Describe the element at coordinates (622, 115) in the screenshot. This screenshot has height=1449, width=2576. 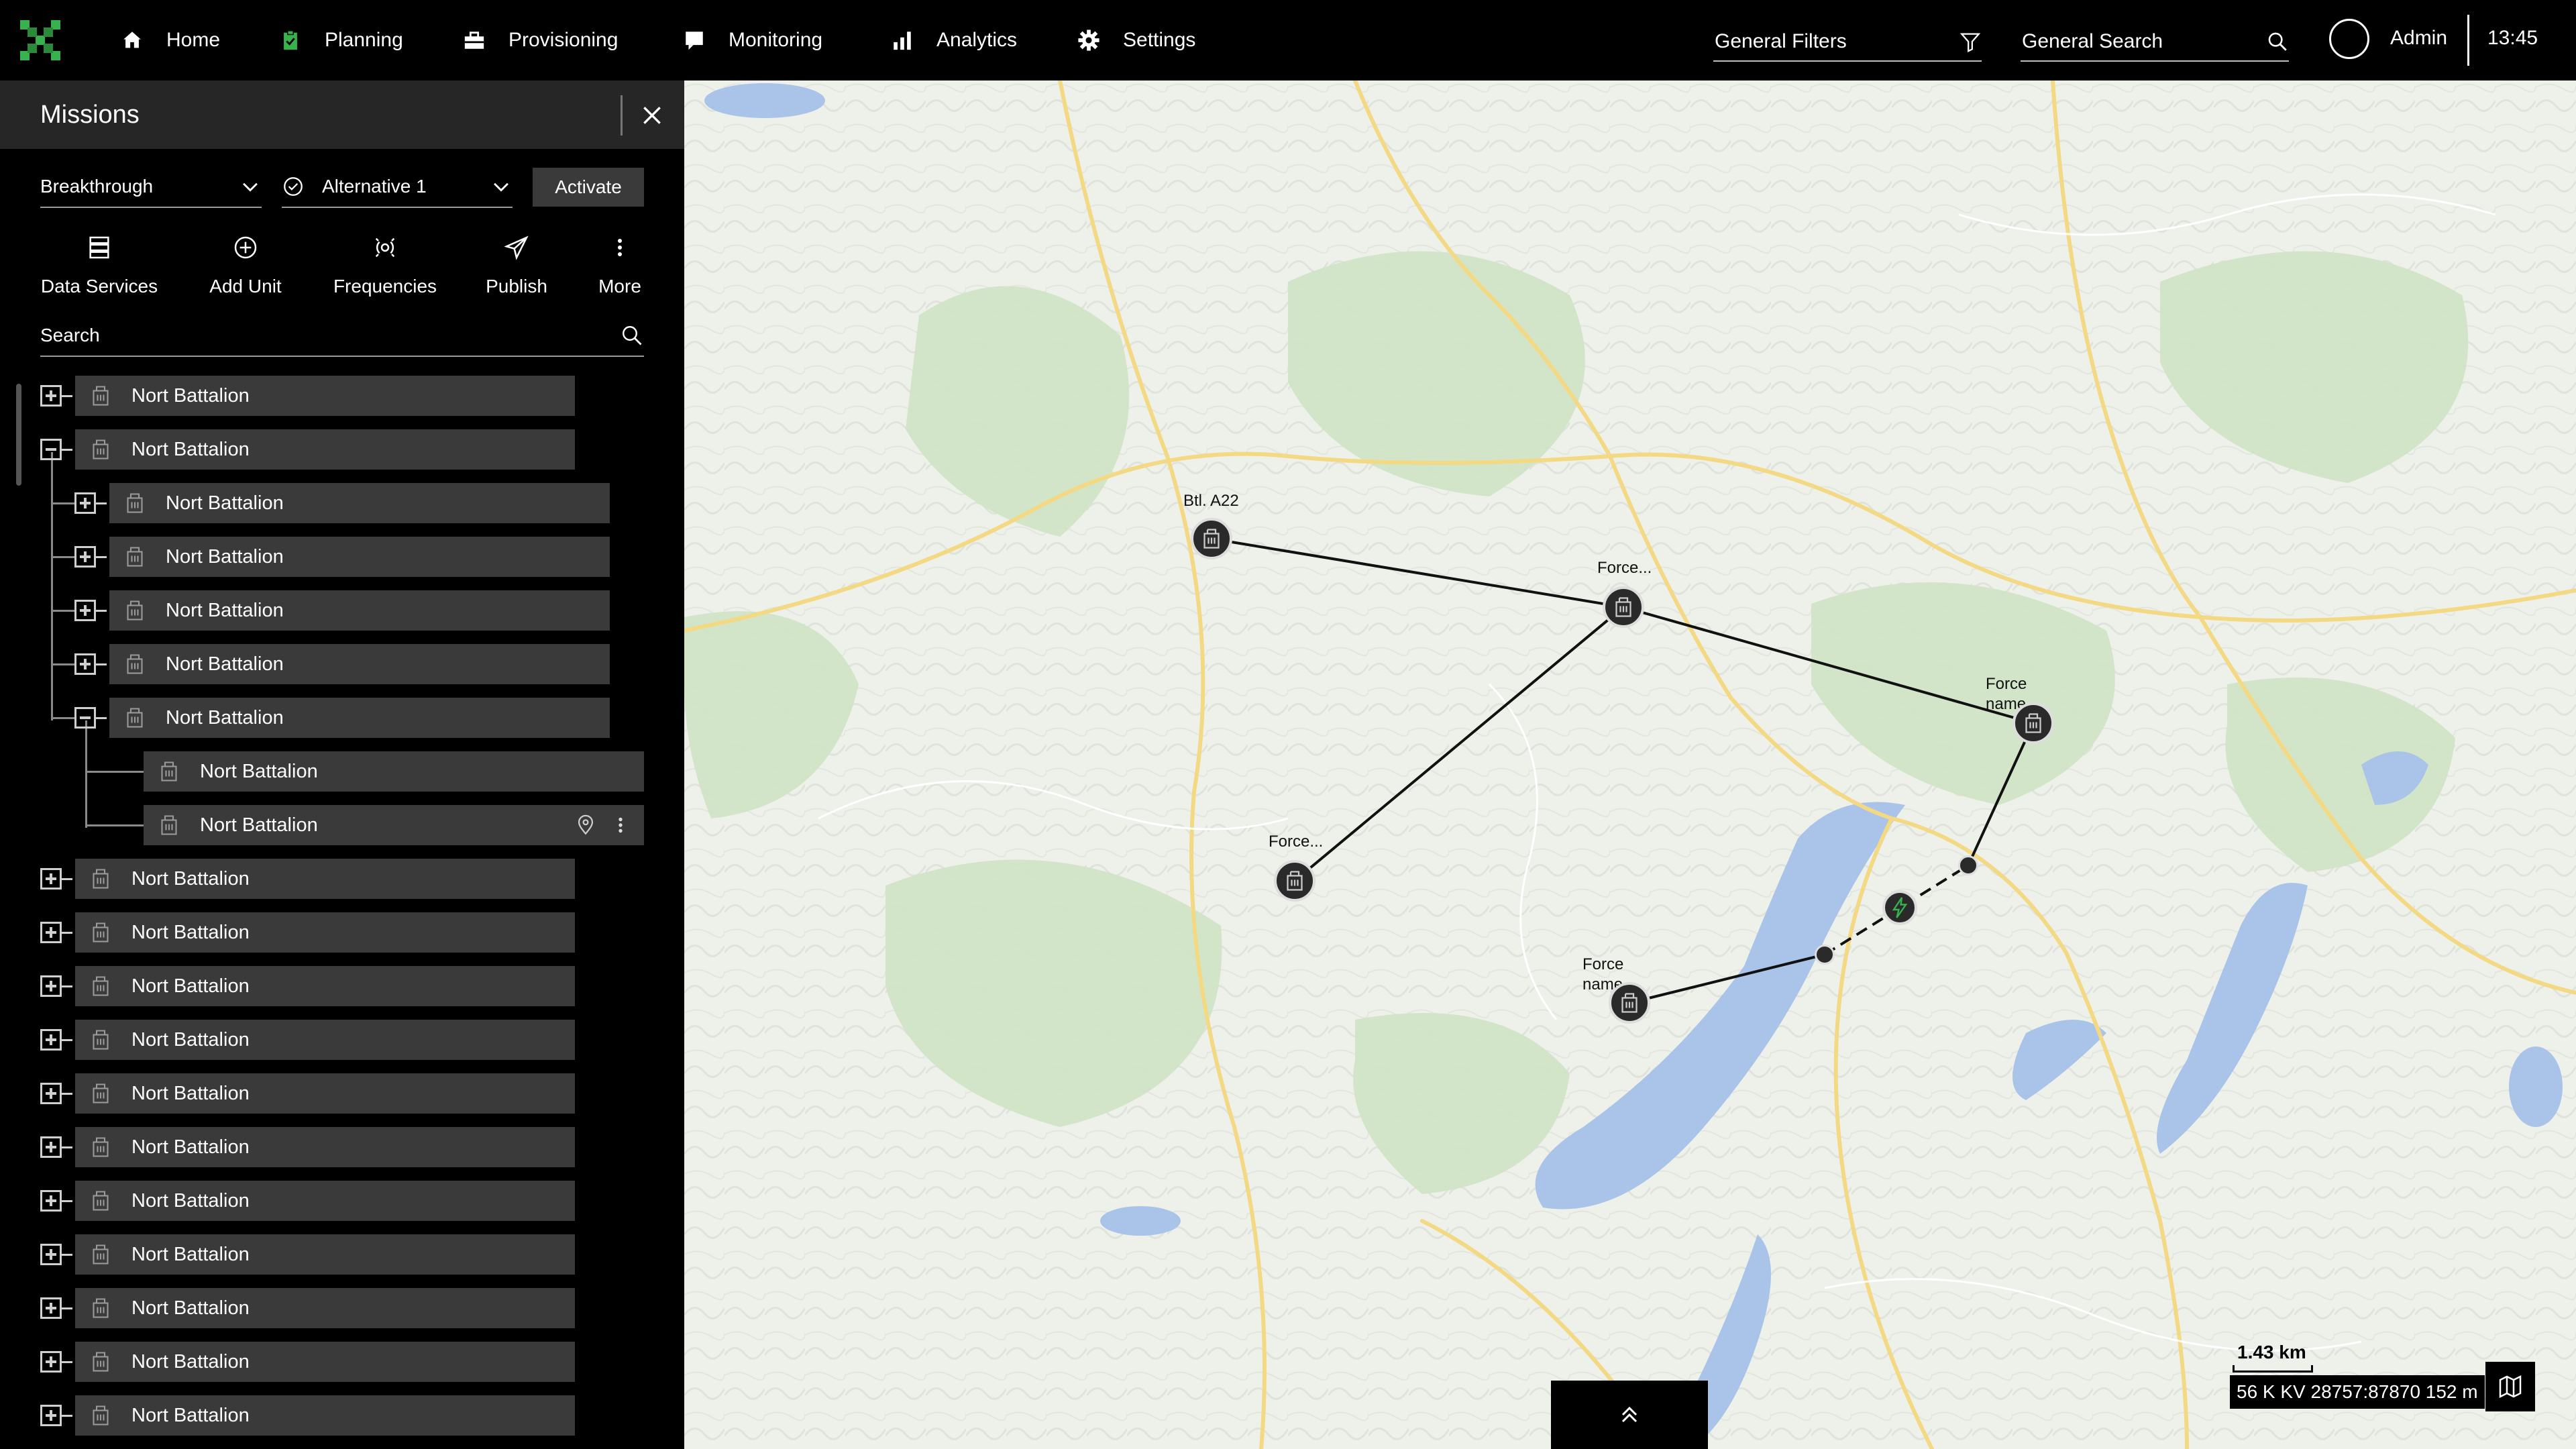
I see `divider` at that location.